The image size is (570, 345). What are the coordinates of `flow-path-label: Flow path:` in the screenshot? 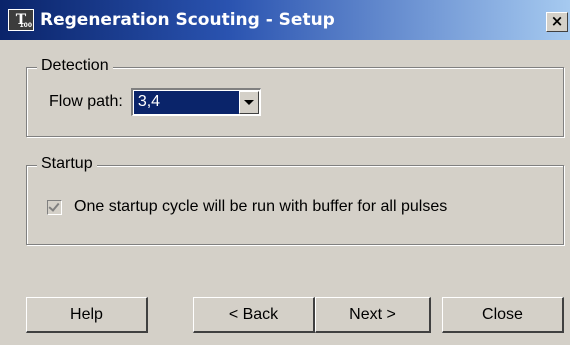 It's located at (86, 101).